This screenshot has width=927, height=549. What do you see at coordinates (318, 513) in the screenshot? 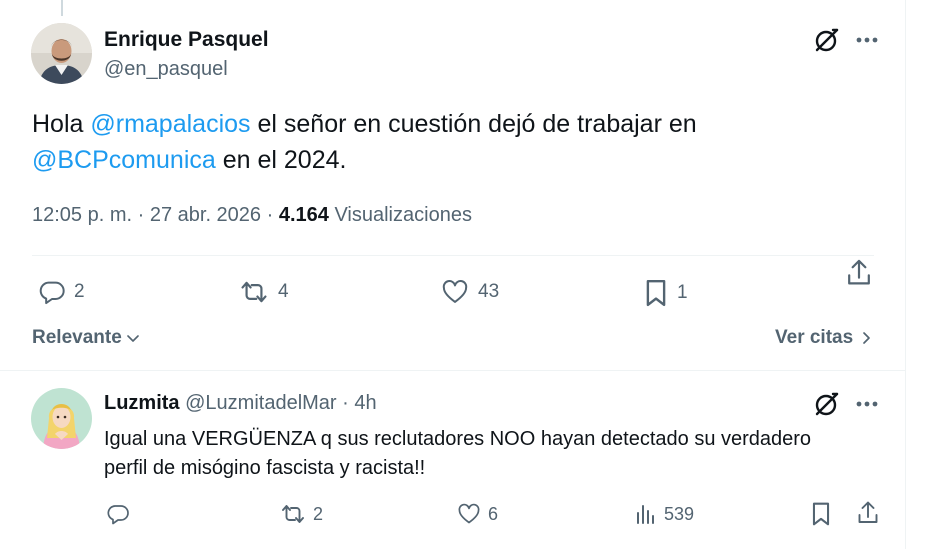
I see `reply-repost-count: 2` at bounding box center [318, 513].